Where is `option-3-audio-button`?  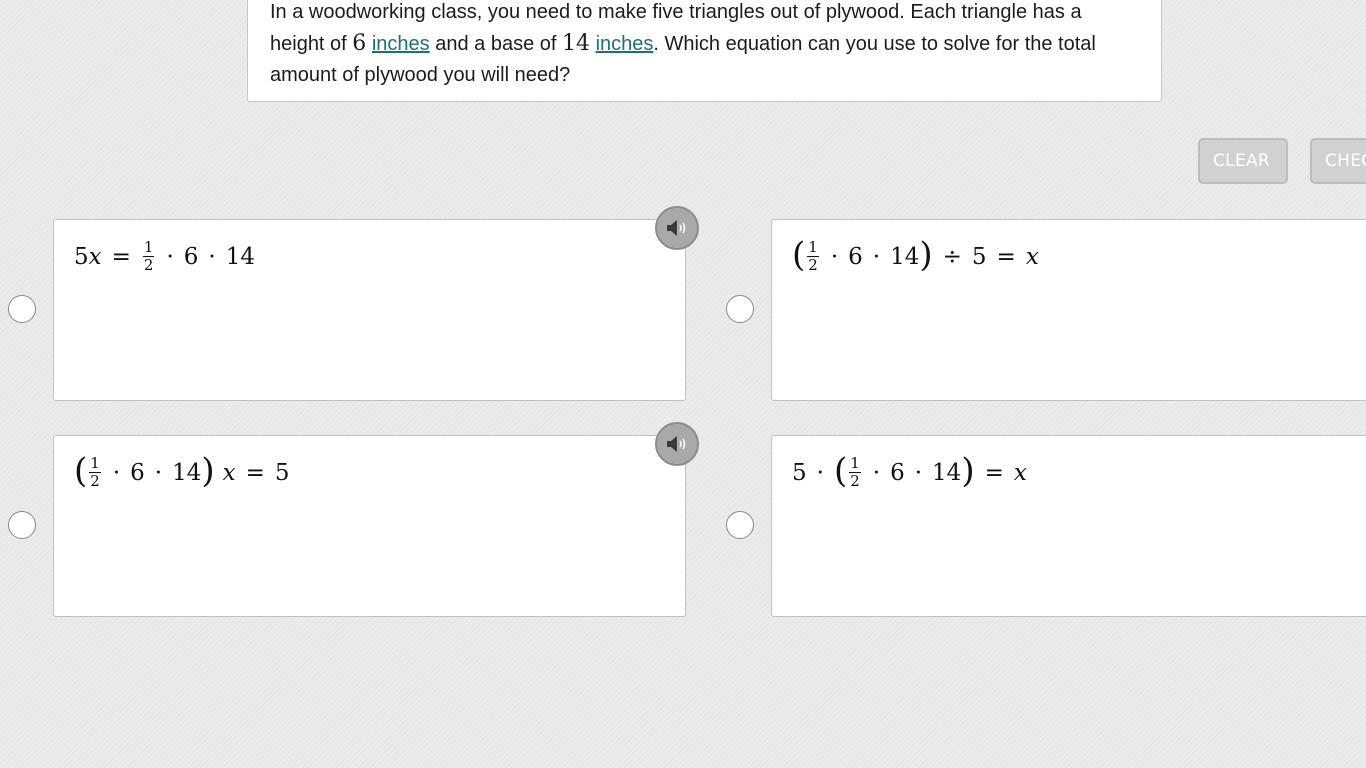 option-3-audio-button is located at coordinates (677, 444).